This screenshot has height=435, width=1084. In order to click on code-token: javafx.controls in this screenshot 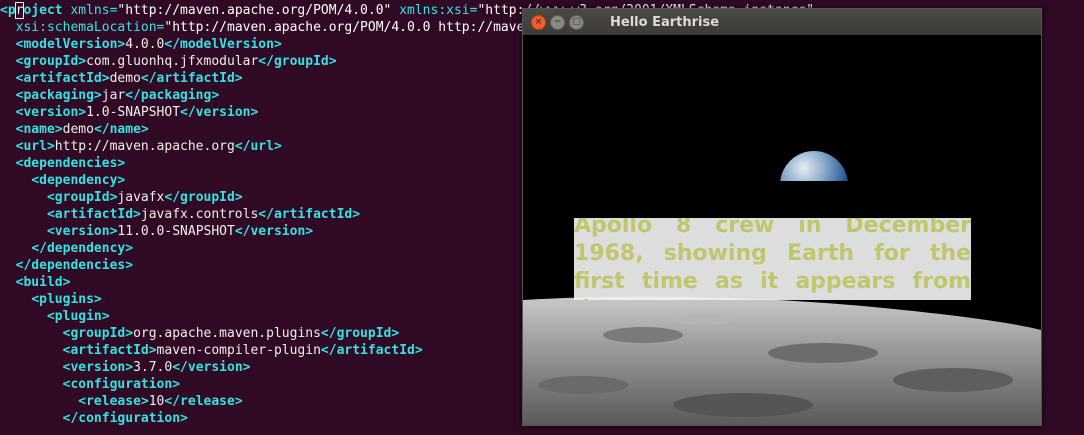, I will do `click(199, 214)`.